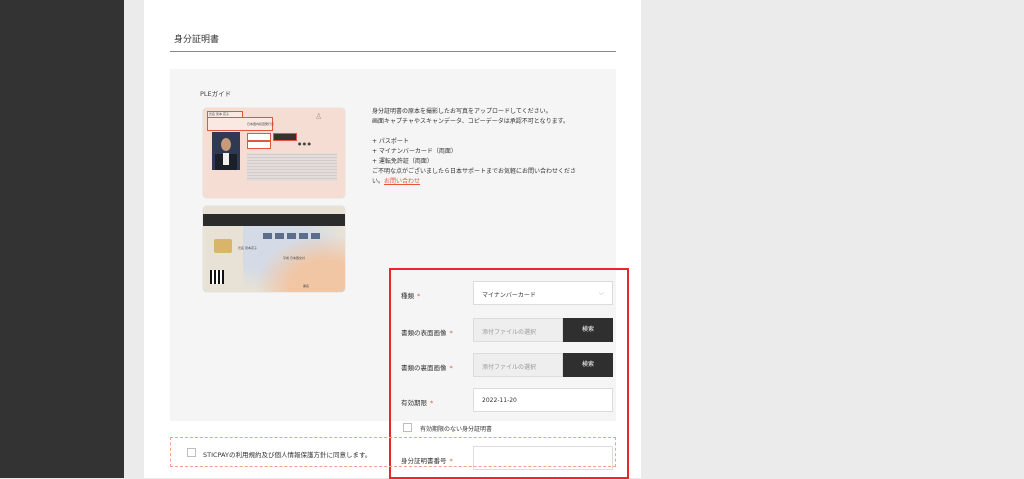 This screenshot has height=479, width=1024. Describe the element at coordinates (543, 400) in the screenshot. I see `expiry-date-input: 2022-11-20` at that location.